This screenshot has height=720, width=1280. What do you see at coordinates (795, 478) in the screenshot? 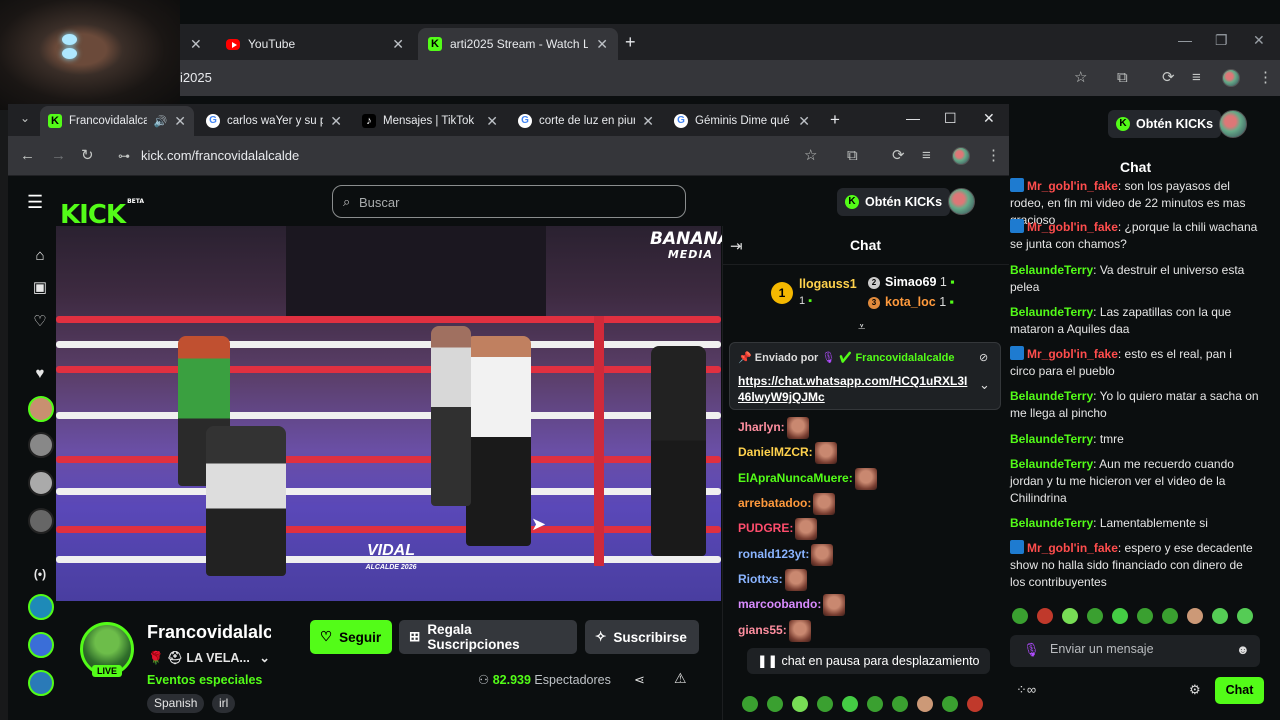
I see `chat-username: ElApraNuncaMuere:` at bounding box center [795, 478].